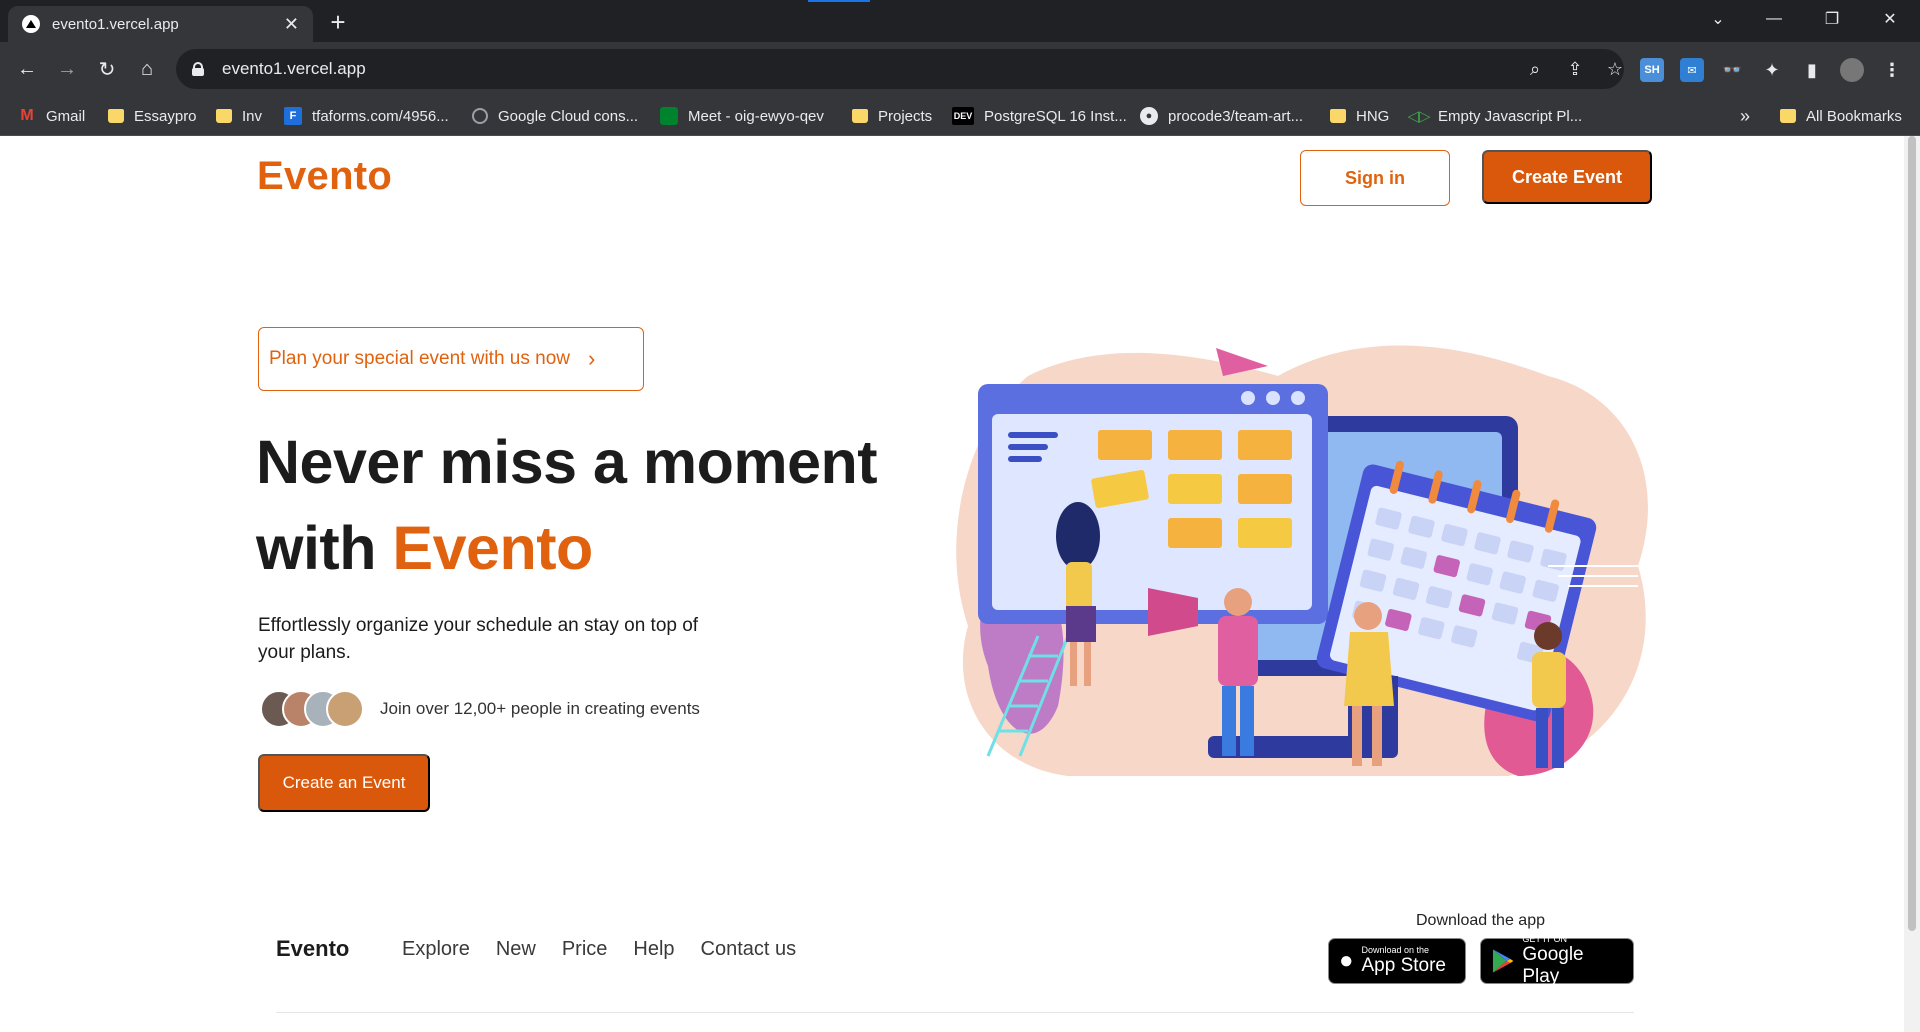  What do you see at coordinates (107, 69) in the screenshot?
I see `reload-icon: ↻` at bounding box center [107, 69].